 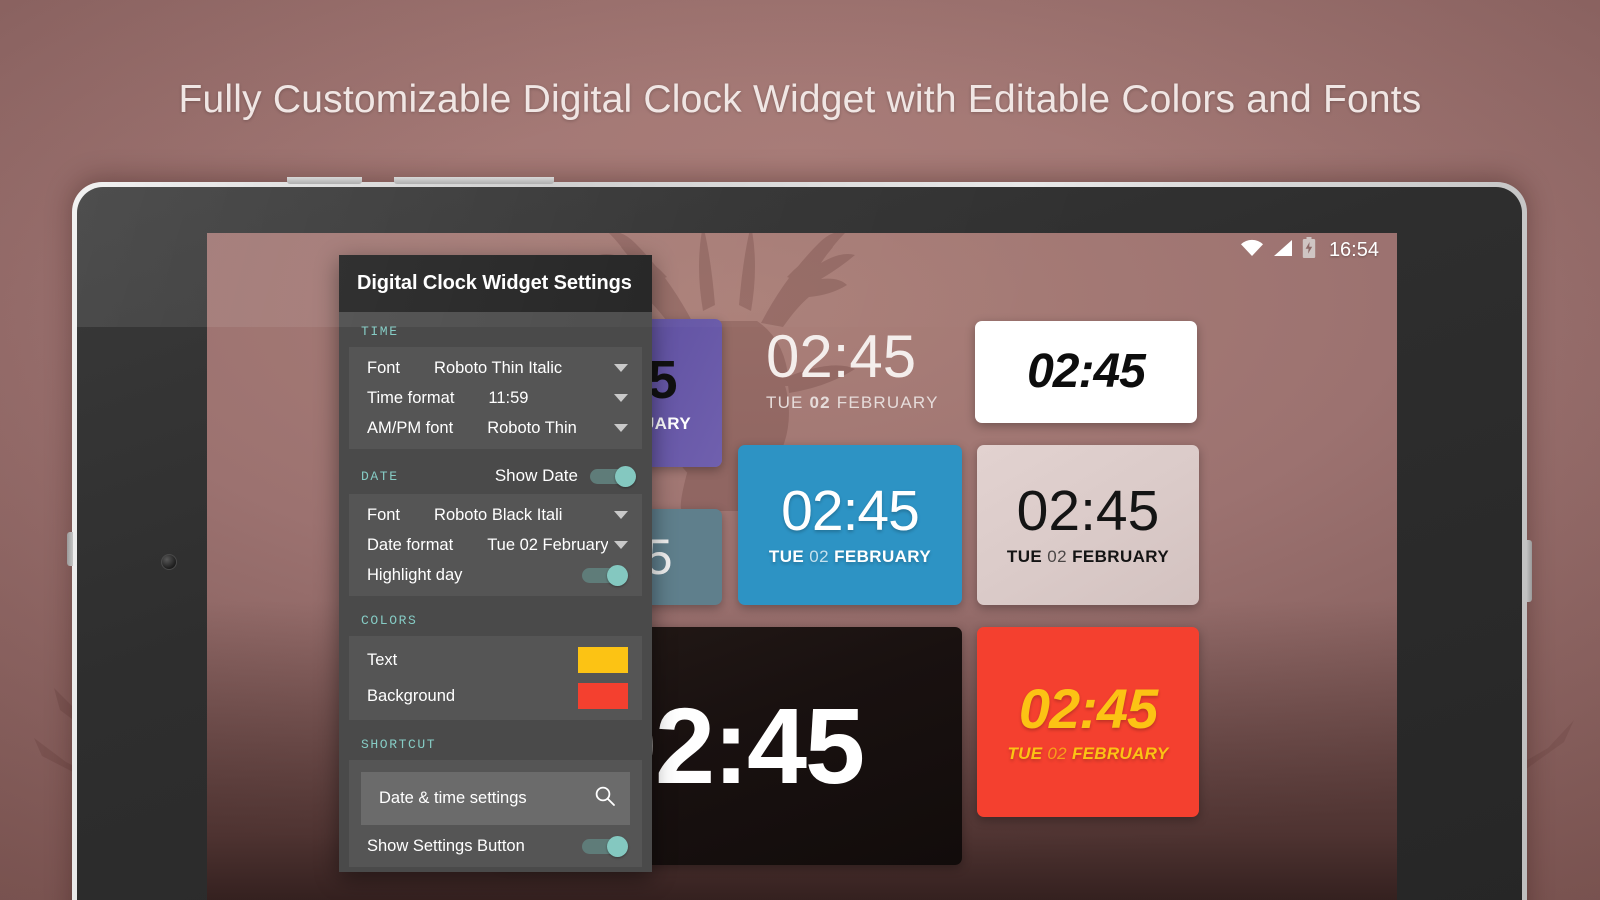 I want to click on shortcut-search-value: Date & time settings, so click(x=453, y=798).